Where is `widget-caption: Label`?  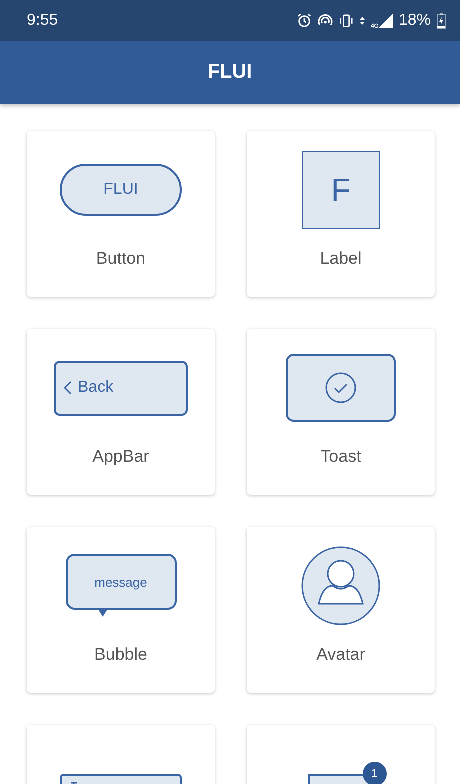 widget-caption: Label is located at coordinates (341, 259).